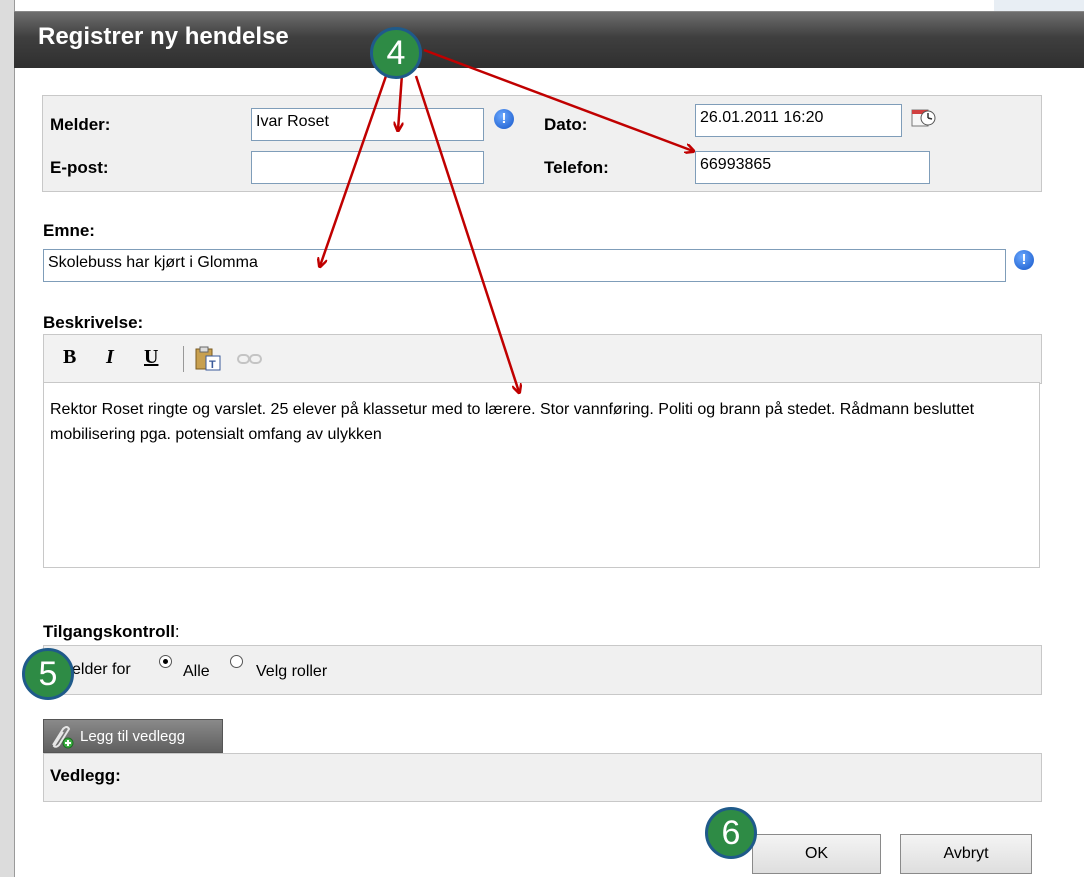  What do you see at coordinates (93, 322) in the screenshot?
I see `beskrivelse-label: Beskrivelse:` at bounding box center [93, 322].